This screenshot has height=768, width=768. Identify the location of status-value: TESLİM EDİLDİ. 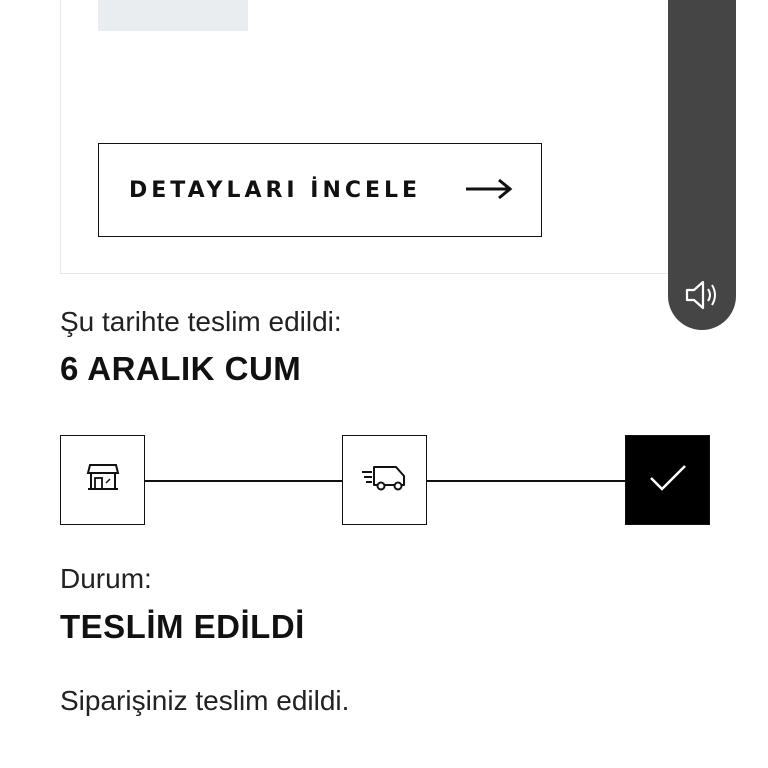
(182, 626).